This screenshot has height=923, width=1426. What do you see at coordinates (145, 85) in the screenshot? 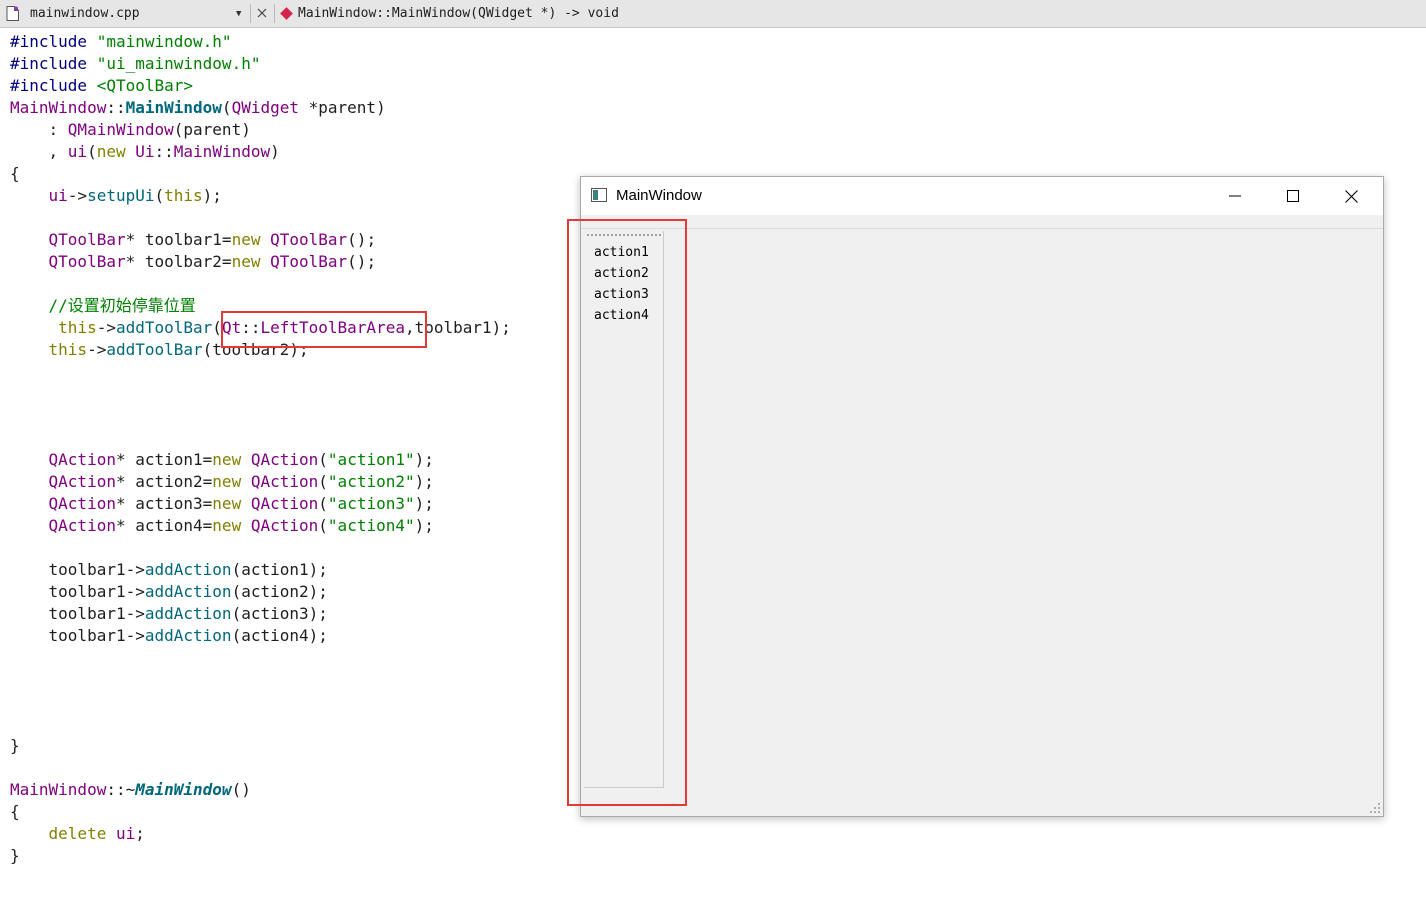
I see `code-token: <QToolBar>` at bounding box center [145, 85].